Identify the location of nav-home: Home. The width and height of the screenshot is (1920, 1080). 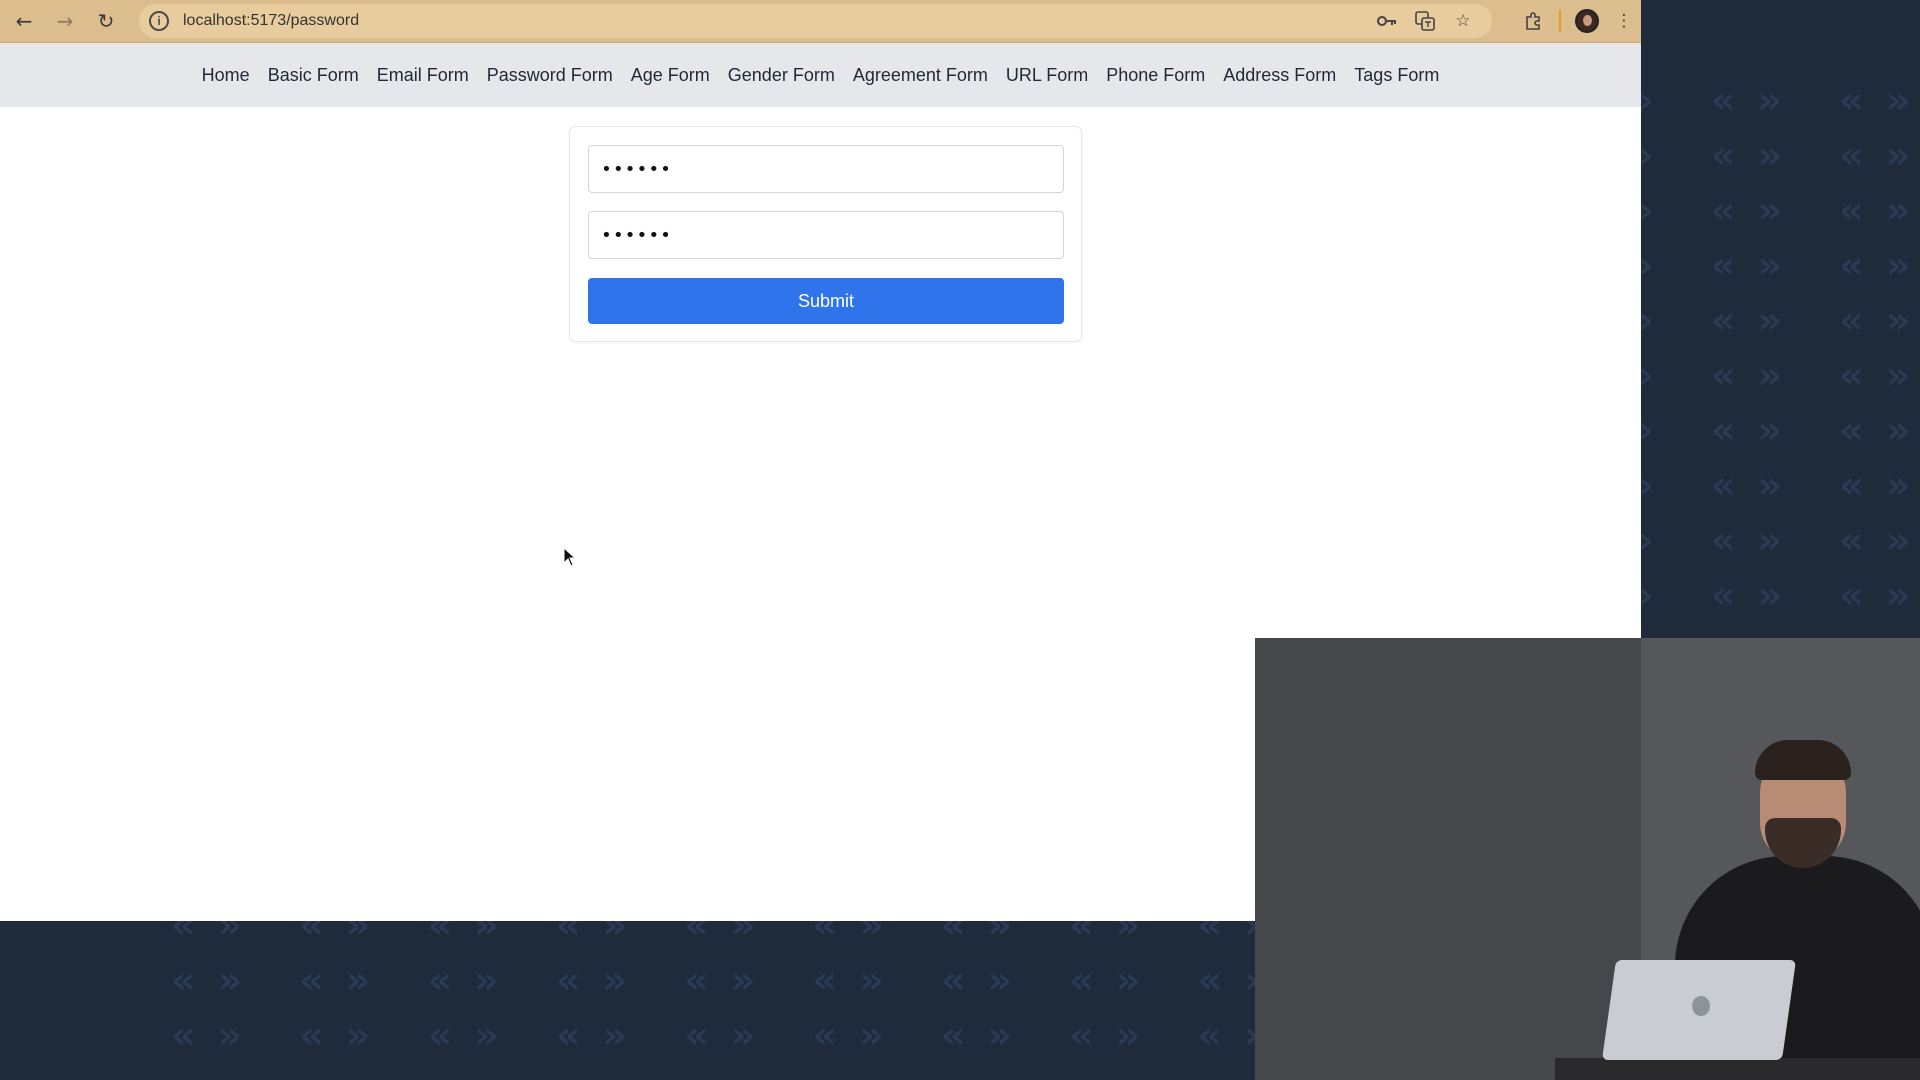
(226, 75).